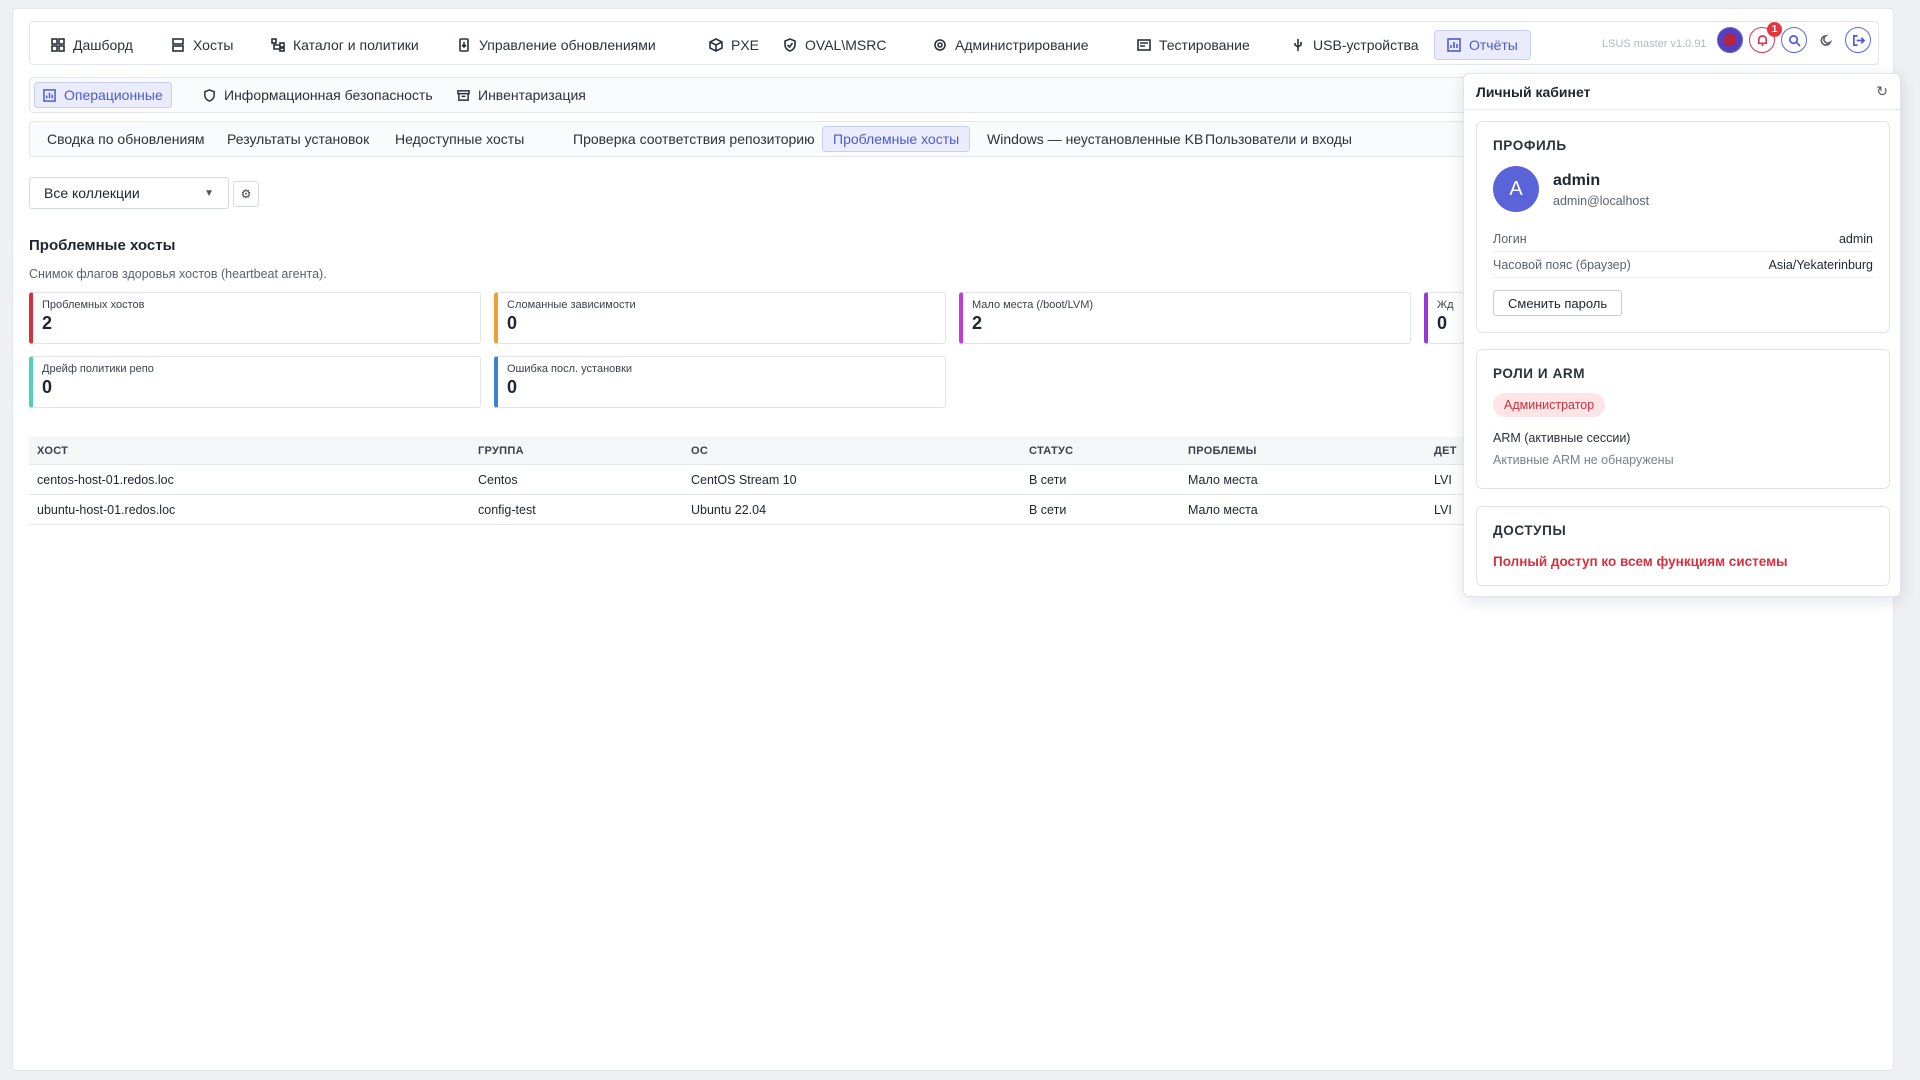 This screenshot has height=1080, width=1920. What do you see at coordinates (1562, 264) in the screenshot?
I see `timezone-label: Часовой пояс (браузер)` at bounding box center [1562, 264].